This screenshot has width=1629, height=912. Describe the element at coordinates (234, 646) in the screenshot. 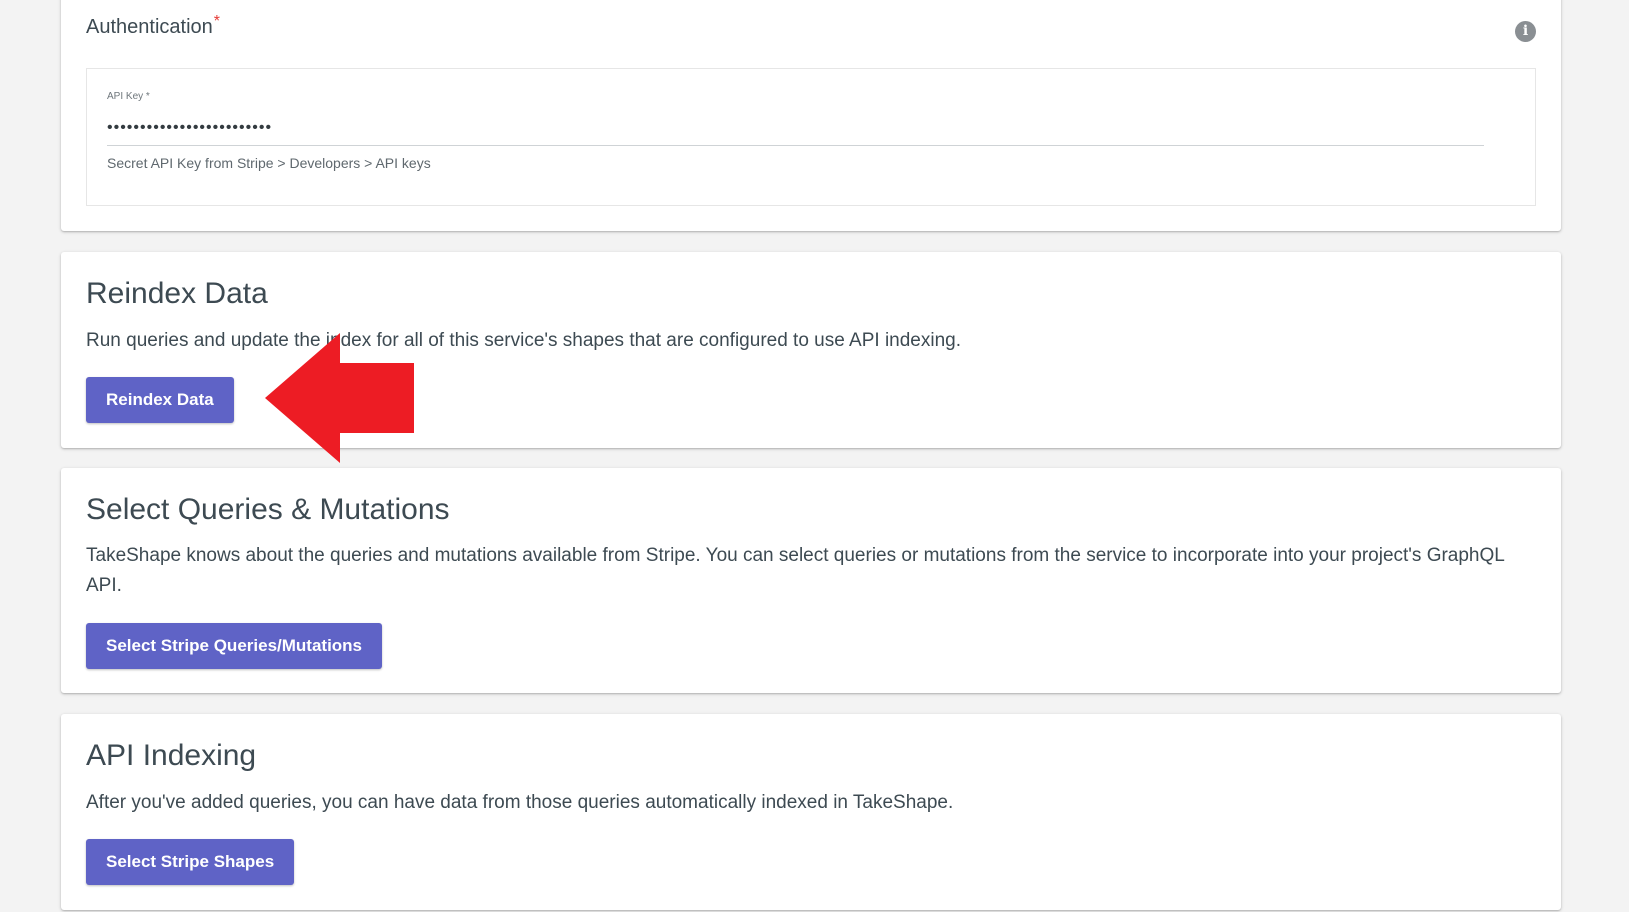

I see `select-queries-button: Select Stripe Queries/Mutations` at that location.